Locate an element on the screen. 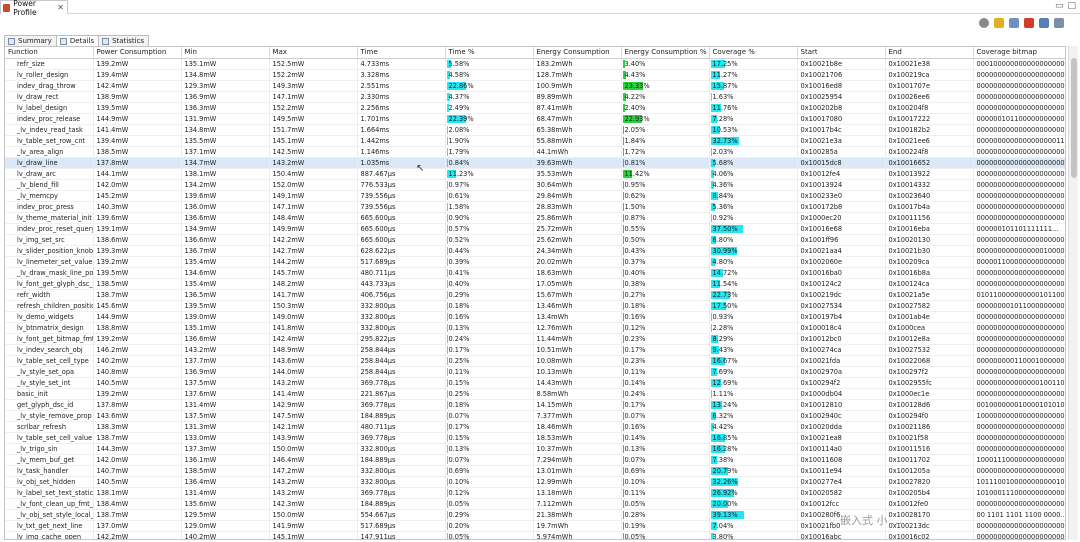  minimize-icon: ▭ is located at coordinates (1059, 6).